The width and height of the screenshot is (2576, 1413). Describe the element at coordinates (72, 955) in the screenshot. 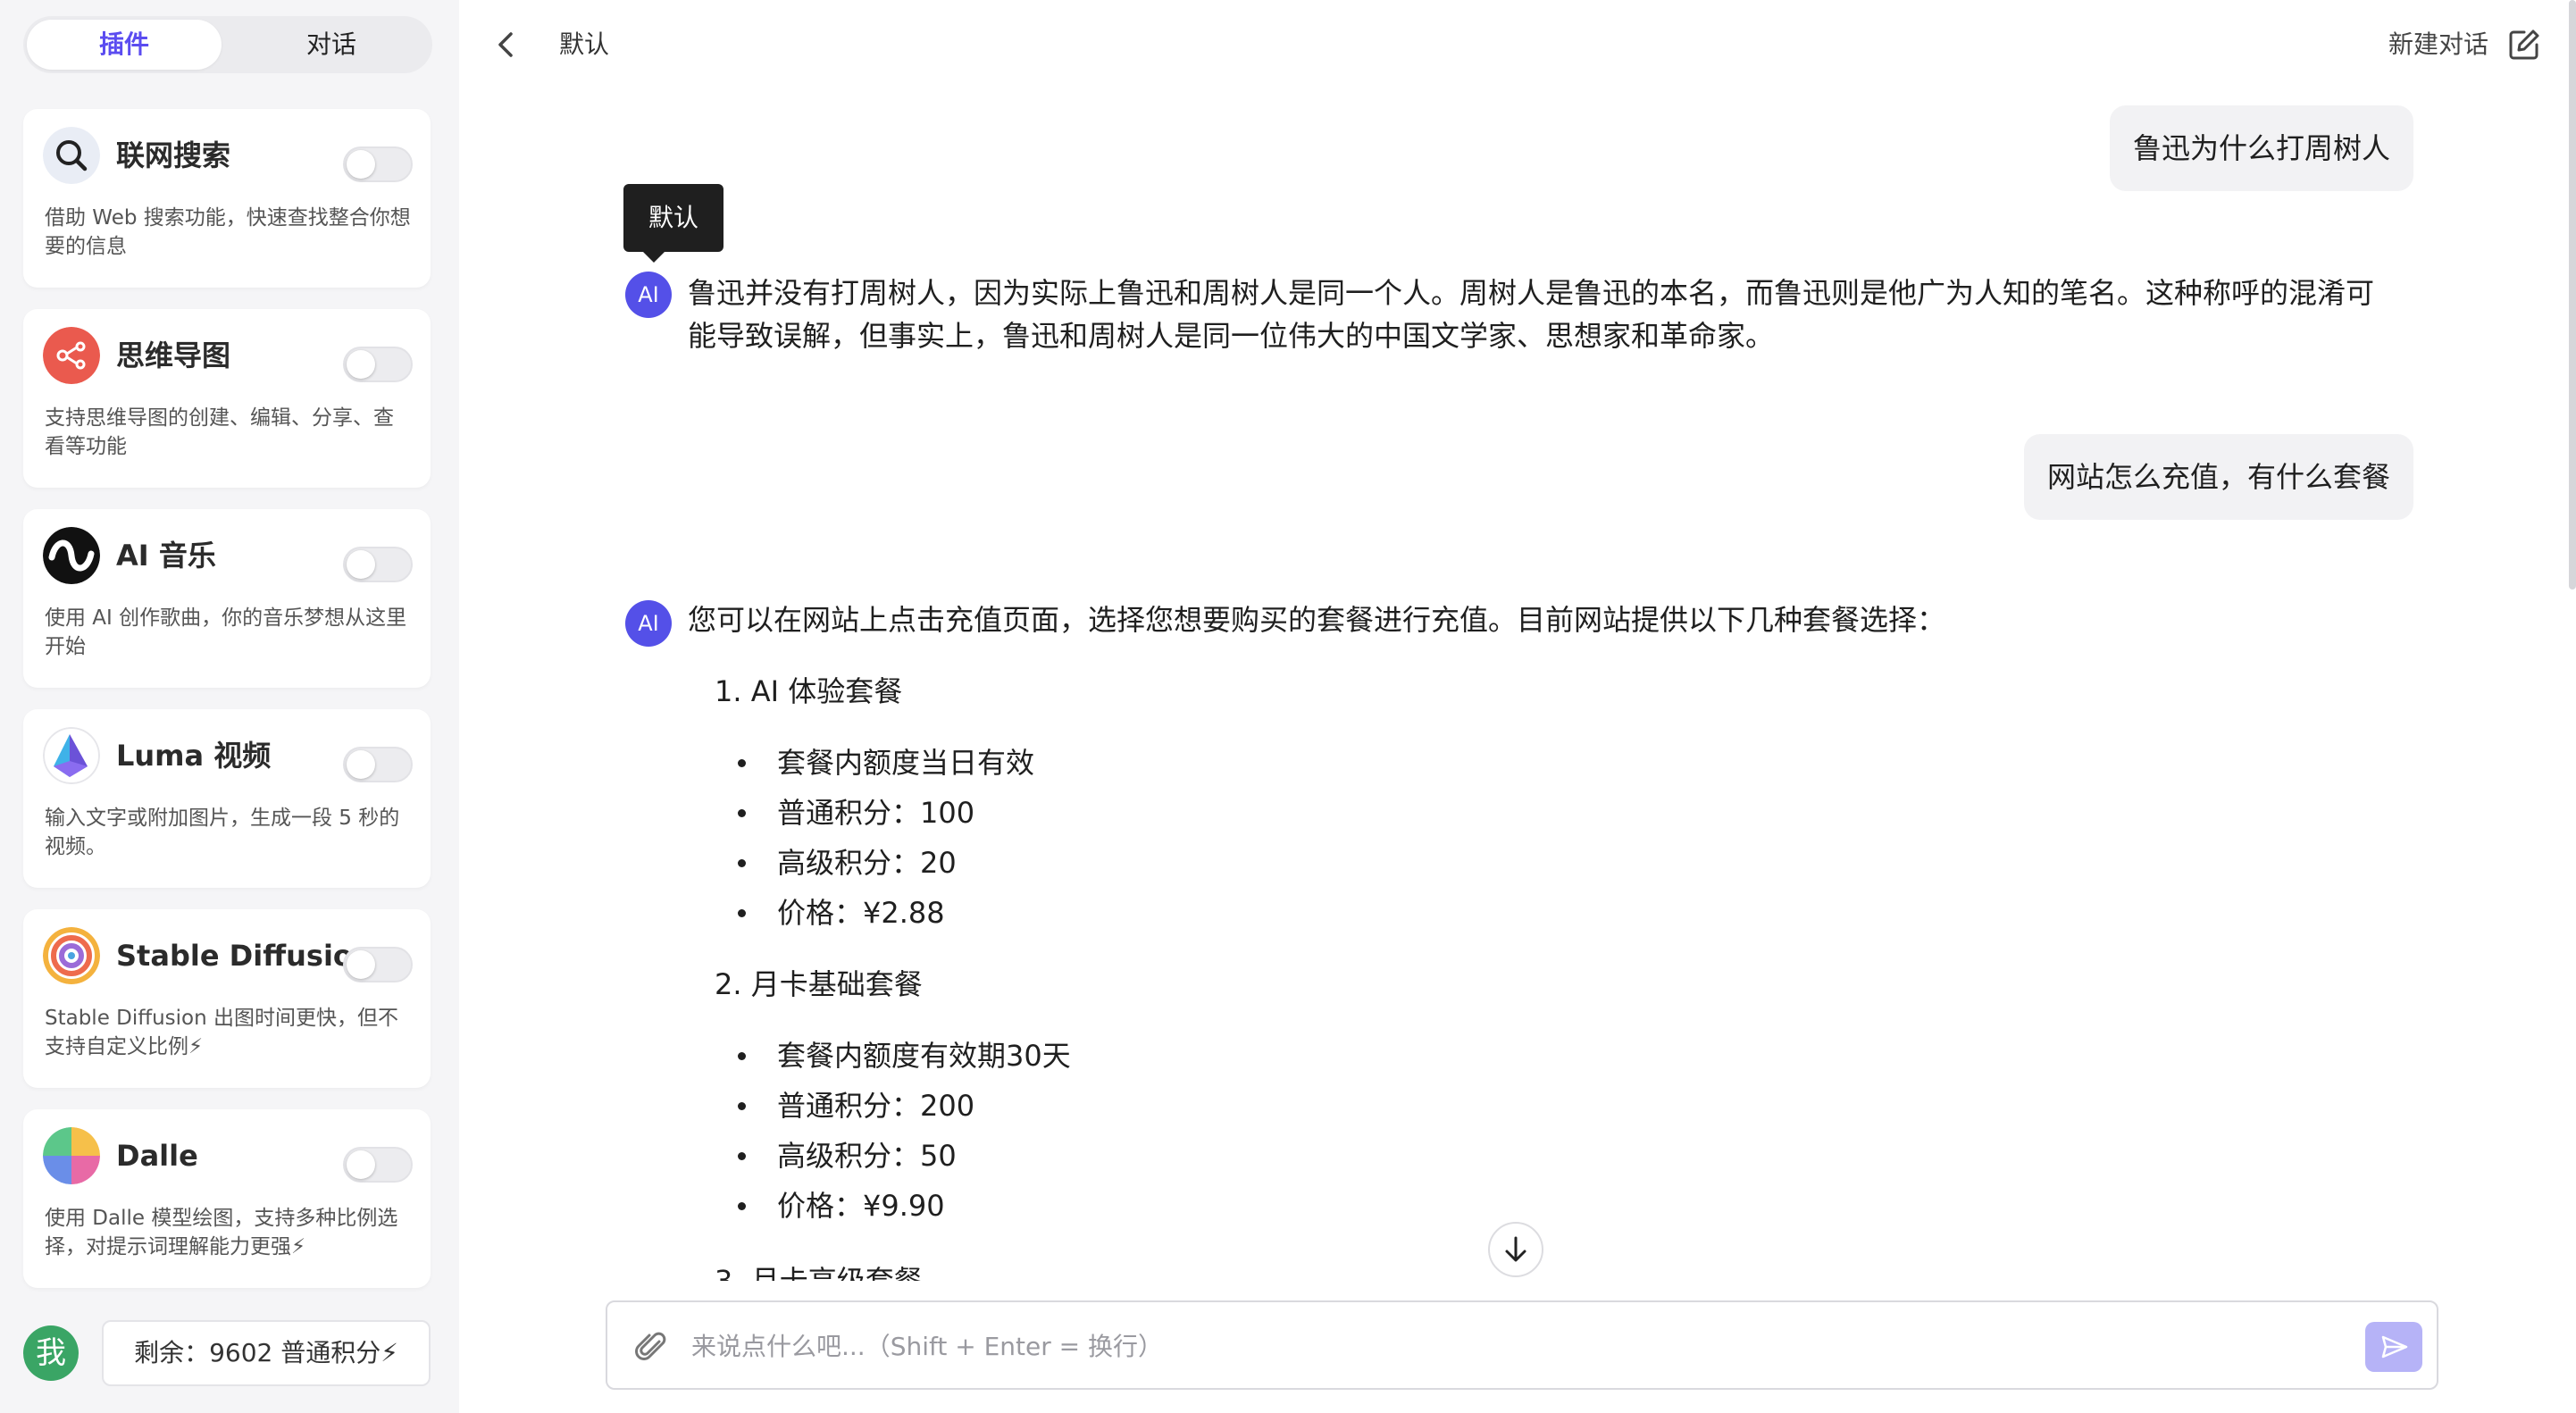

I see `stable-diffusion-icon` at that location.